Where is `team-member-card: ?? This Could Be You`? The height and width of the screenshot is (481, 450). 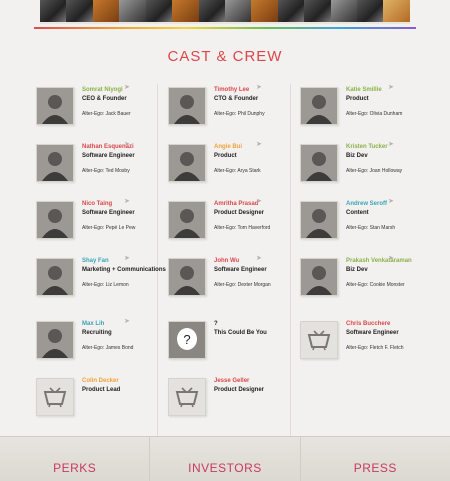 team-member-card: ?? This Could Be You is located at coordinates (233, 344).